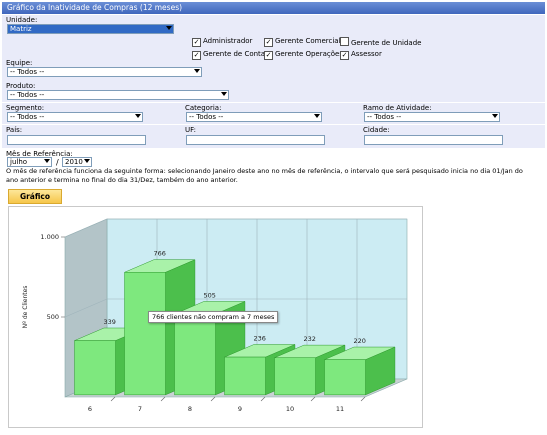  Describe the element at coordinates (160, 254) in the screenshot. I see `data-label: 766` at that location.